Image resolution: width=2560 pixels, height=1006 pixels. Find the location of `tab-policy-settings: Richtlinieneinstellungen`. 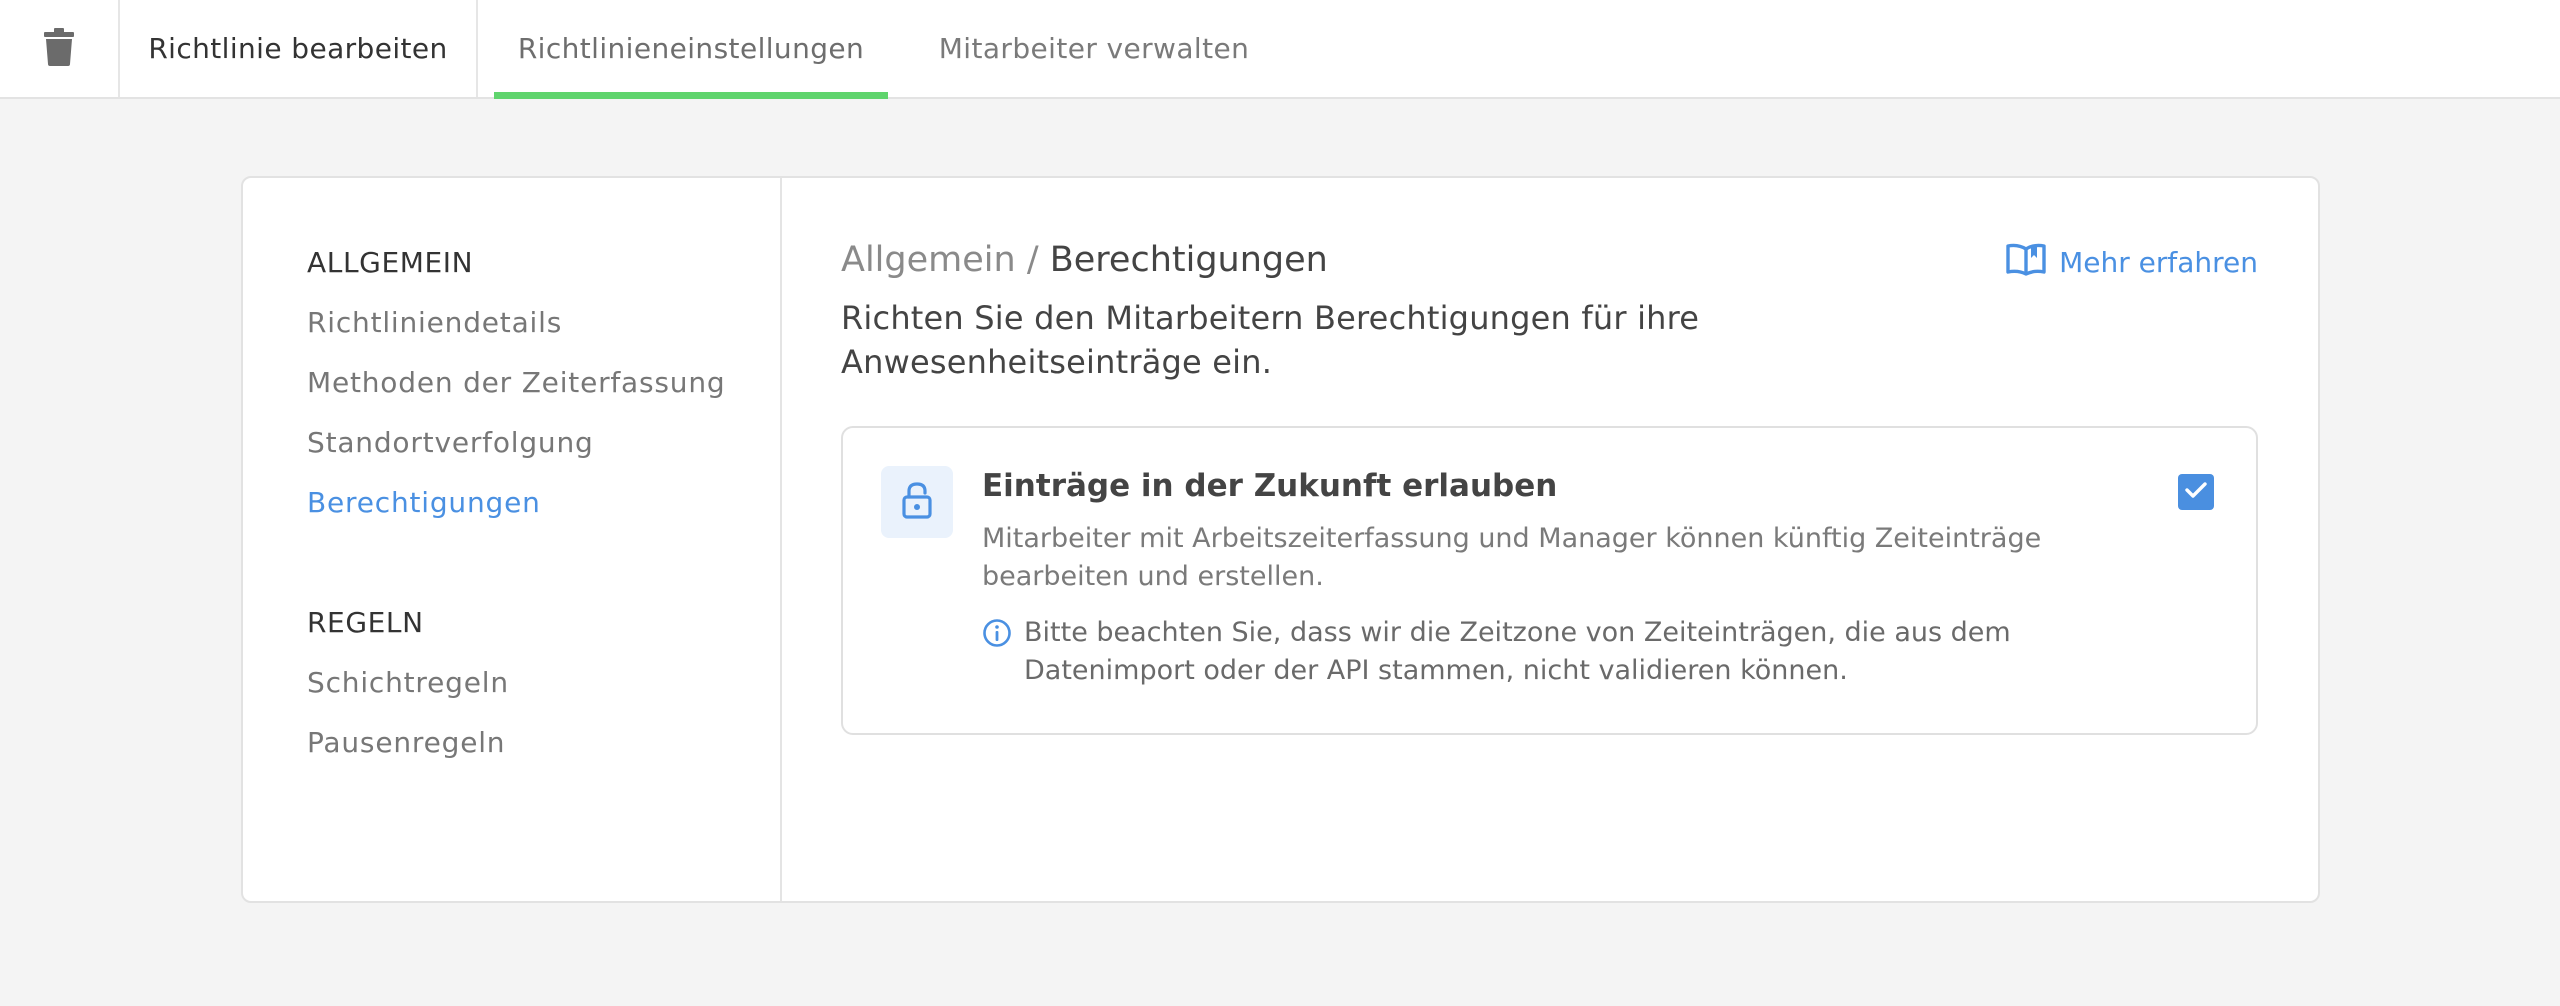

tab-policy-settings: Richtlinieneinstellungen is located at coordinates (691, 49).